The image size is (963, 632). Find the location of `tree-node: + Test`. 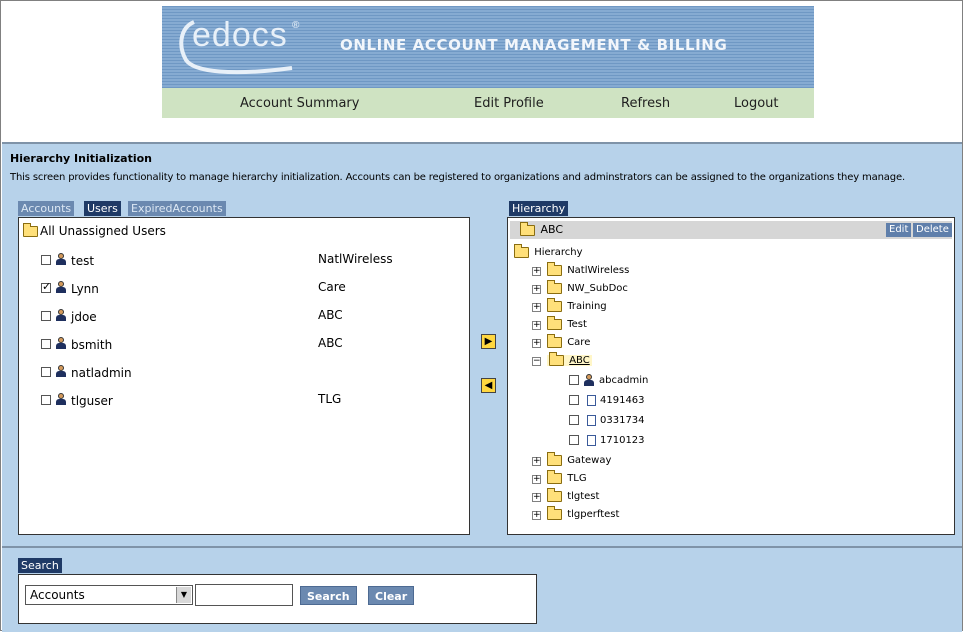

tree-node: + Test is located at coordinates (559, 323).